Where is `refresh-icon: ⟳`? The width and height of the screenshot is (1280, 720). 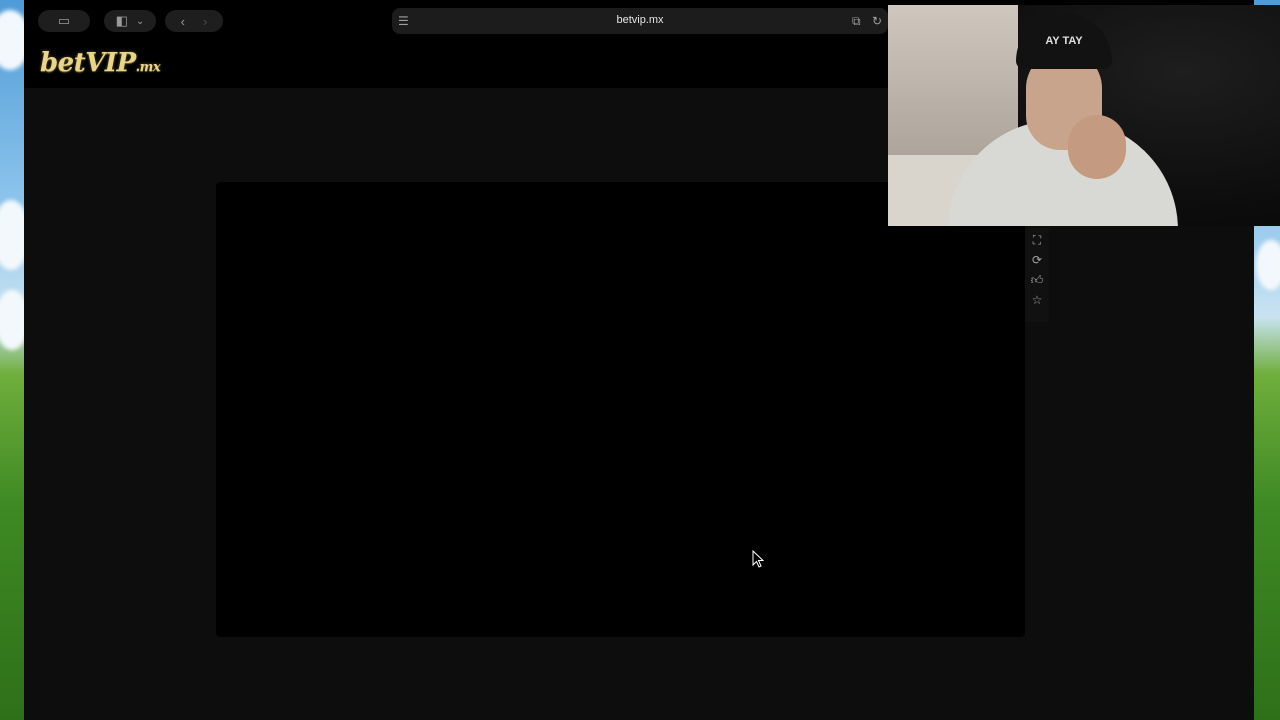 refresh-icon: ⟳ is located at coordinates (1037, 260).